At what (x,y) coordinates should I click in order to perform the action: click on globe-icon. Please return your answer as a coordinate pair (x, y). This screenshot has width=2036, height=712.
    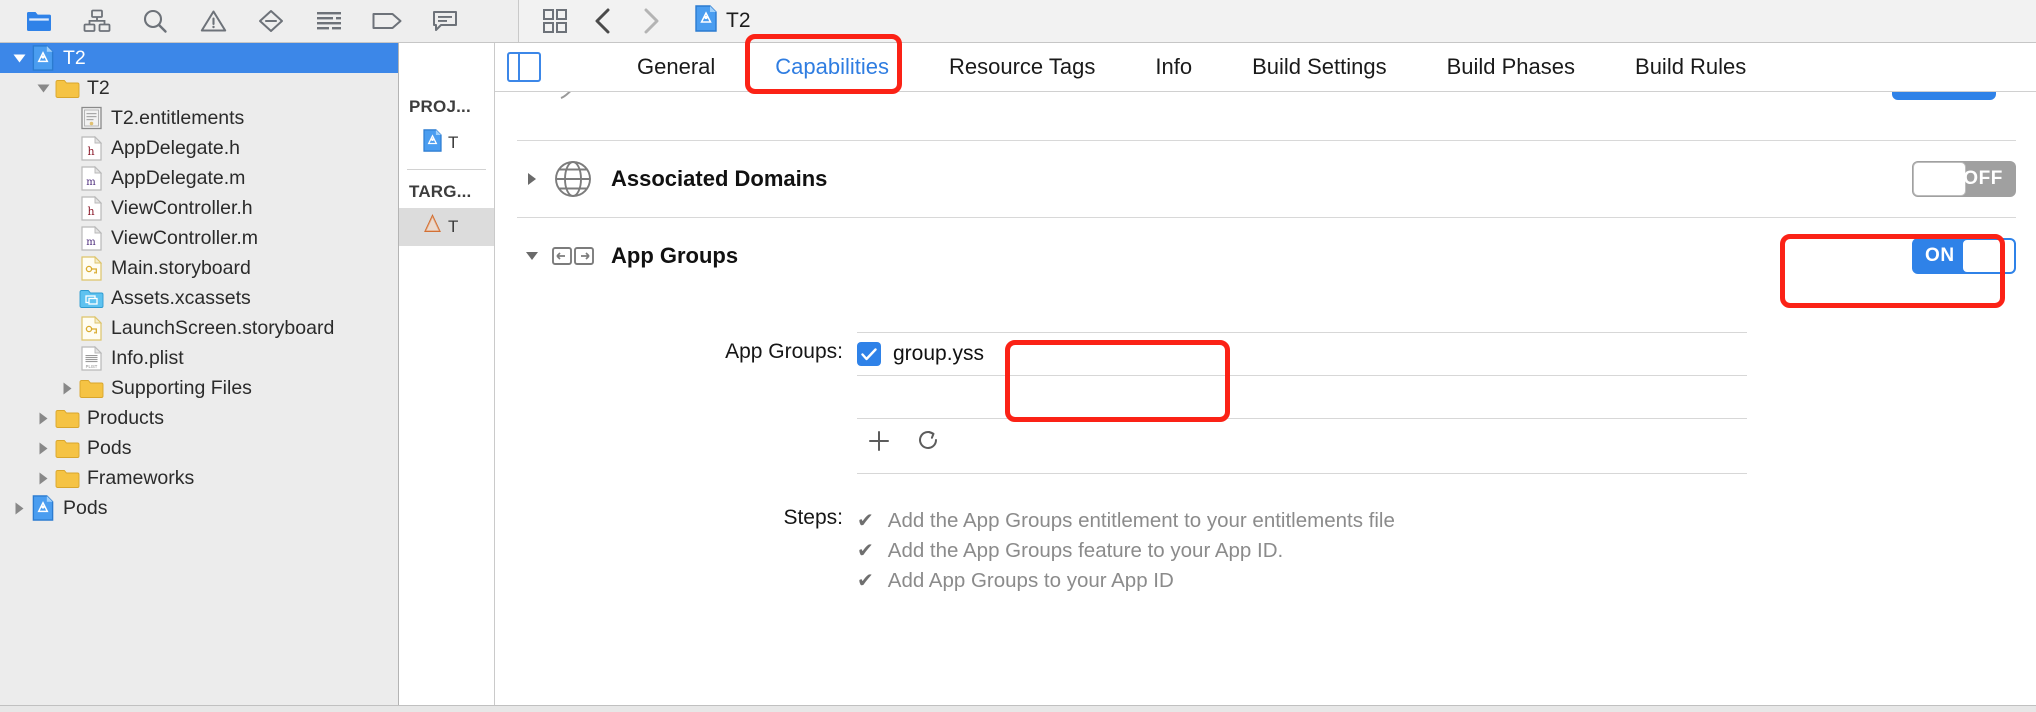
    Looking at the image, I should click on (573, 179).